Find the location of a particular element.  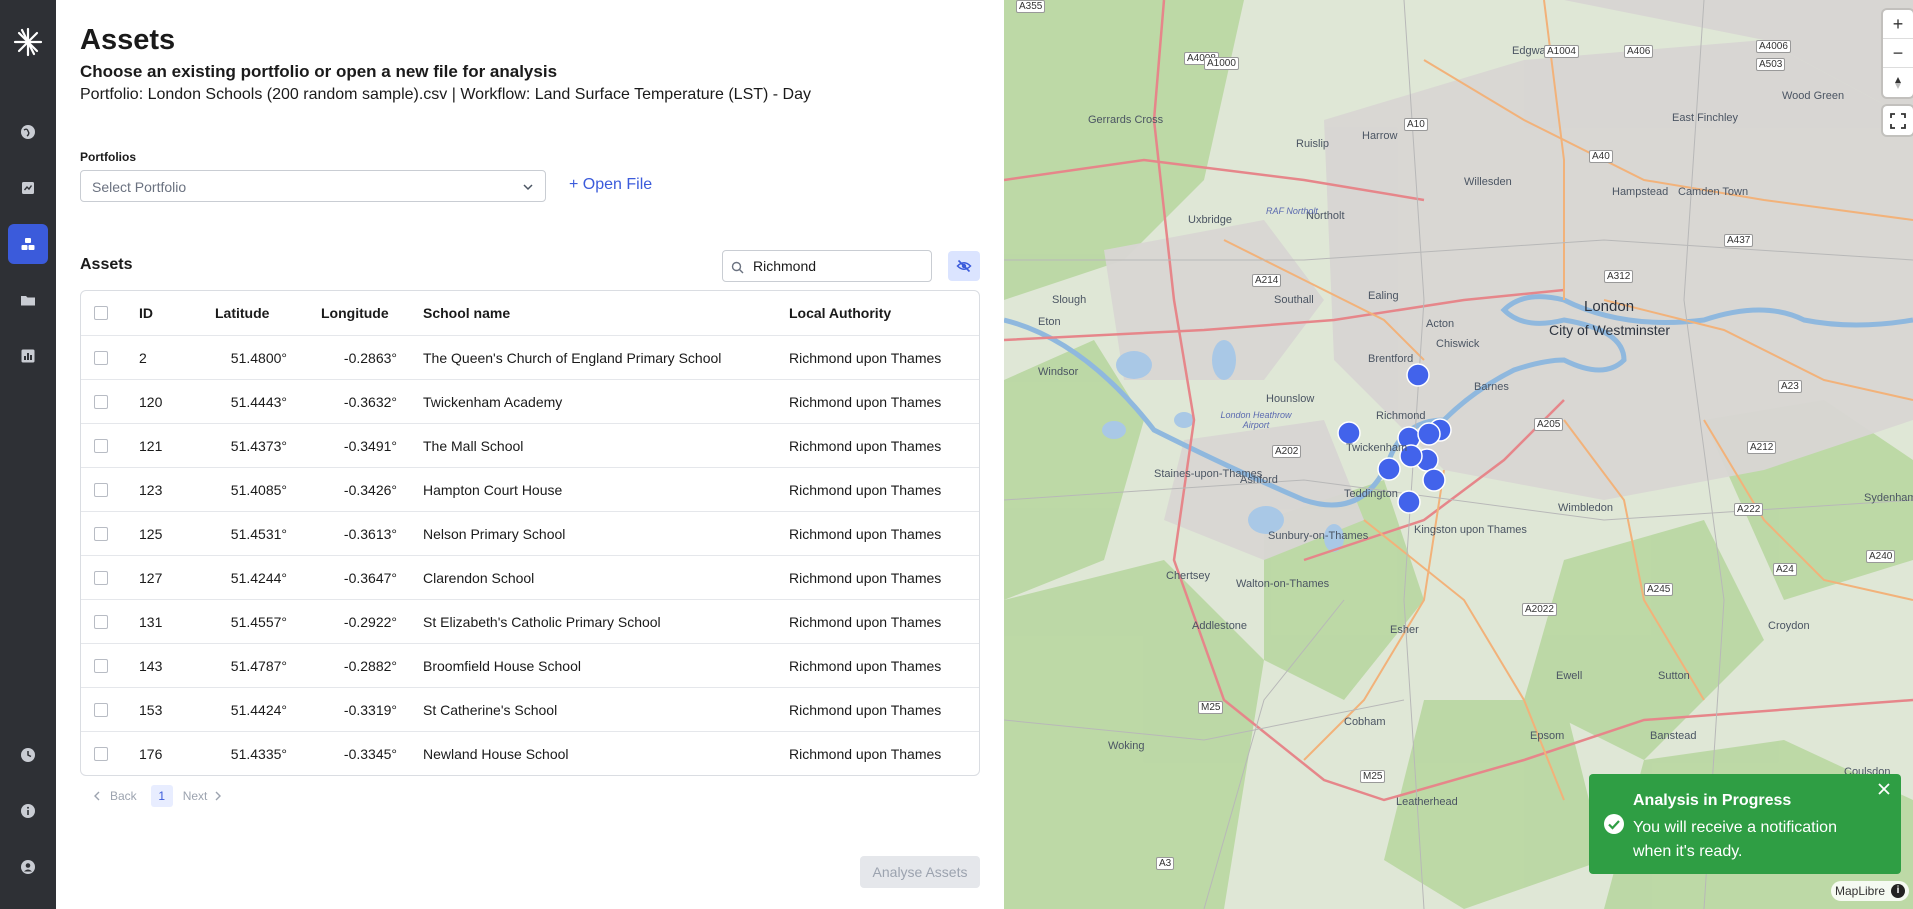

cell-latitude: 51.4531° is located at coordinates (258, 534).